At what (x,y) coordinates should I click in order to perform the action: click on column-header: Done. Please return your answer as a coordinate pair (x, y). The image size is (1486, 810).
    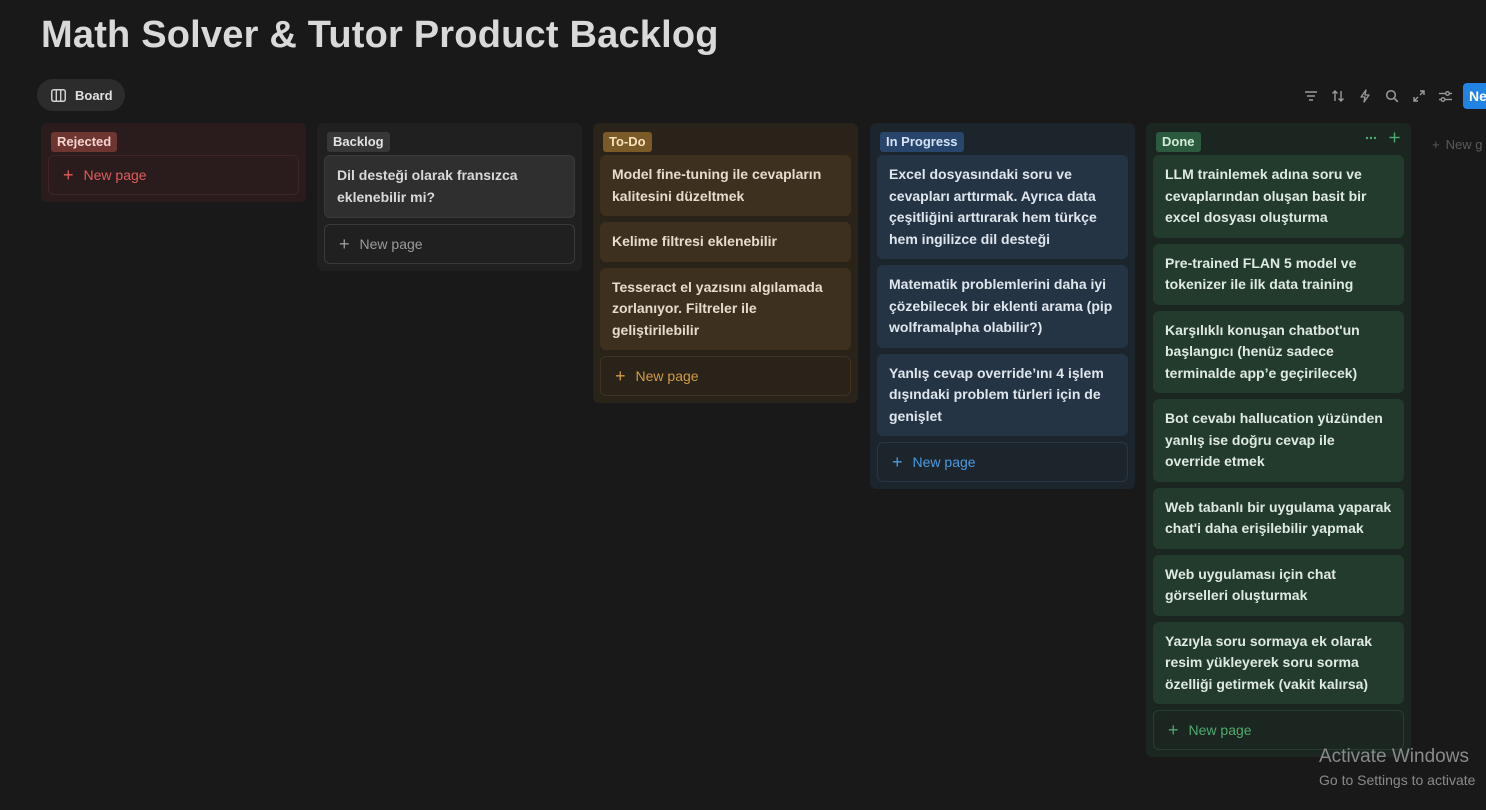
    Looking at the image, I should click on (1278, 142).